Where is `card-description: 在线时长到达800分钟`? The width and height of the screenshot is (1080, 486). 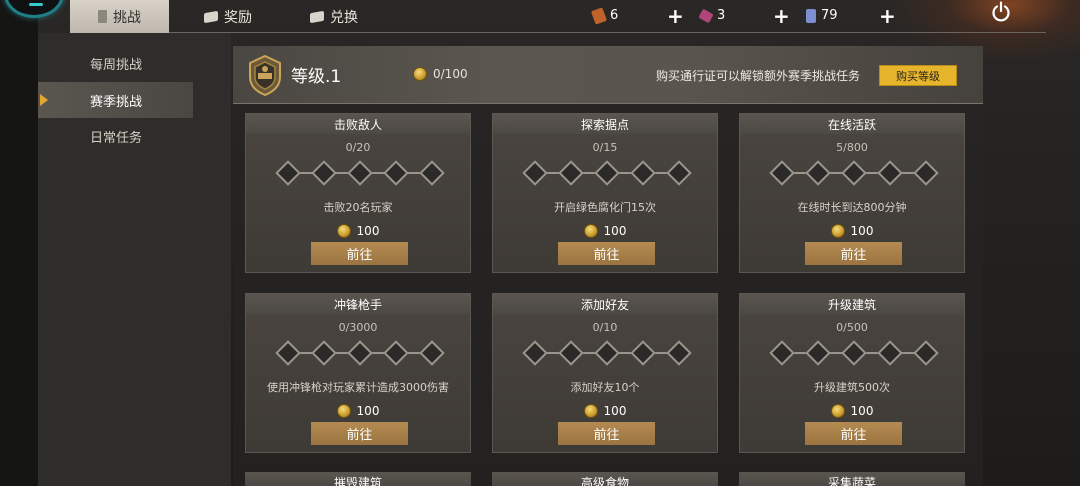 card-description: 在线时长到达800分钟 is located at coordinates (852, 207).